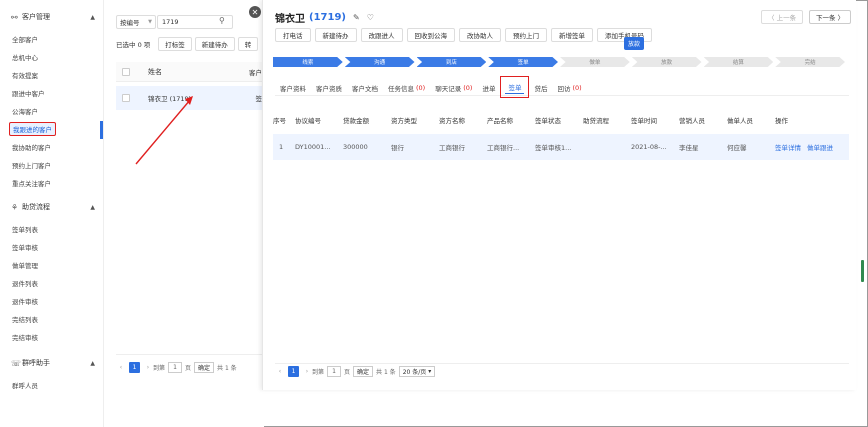  I want to click on edit-icon: ✎, so click(356, 17).